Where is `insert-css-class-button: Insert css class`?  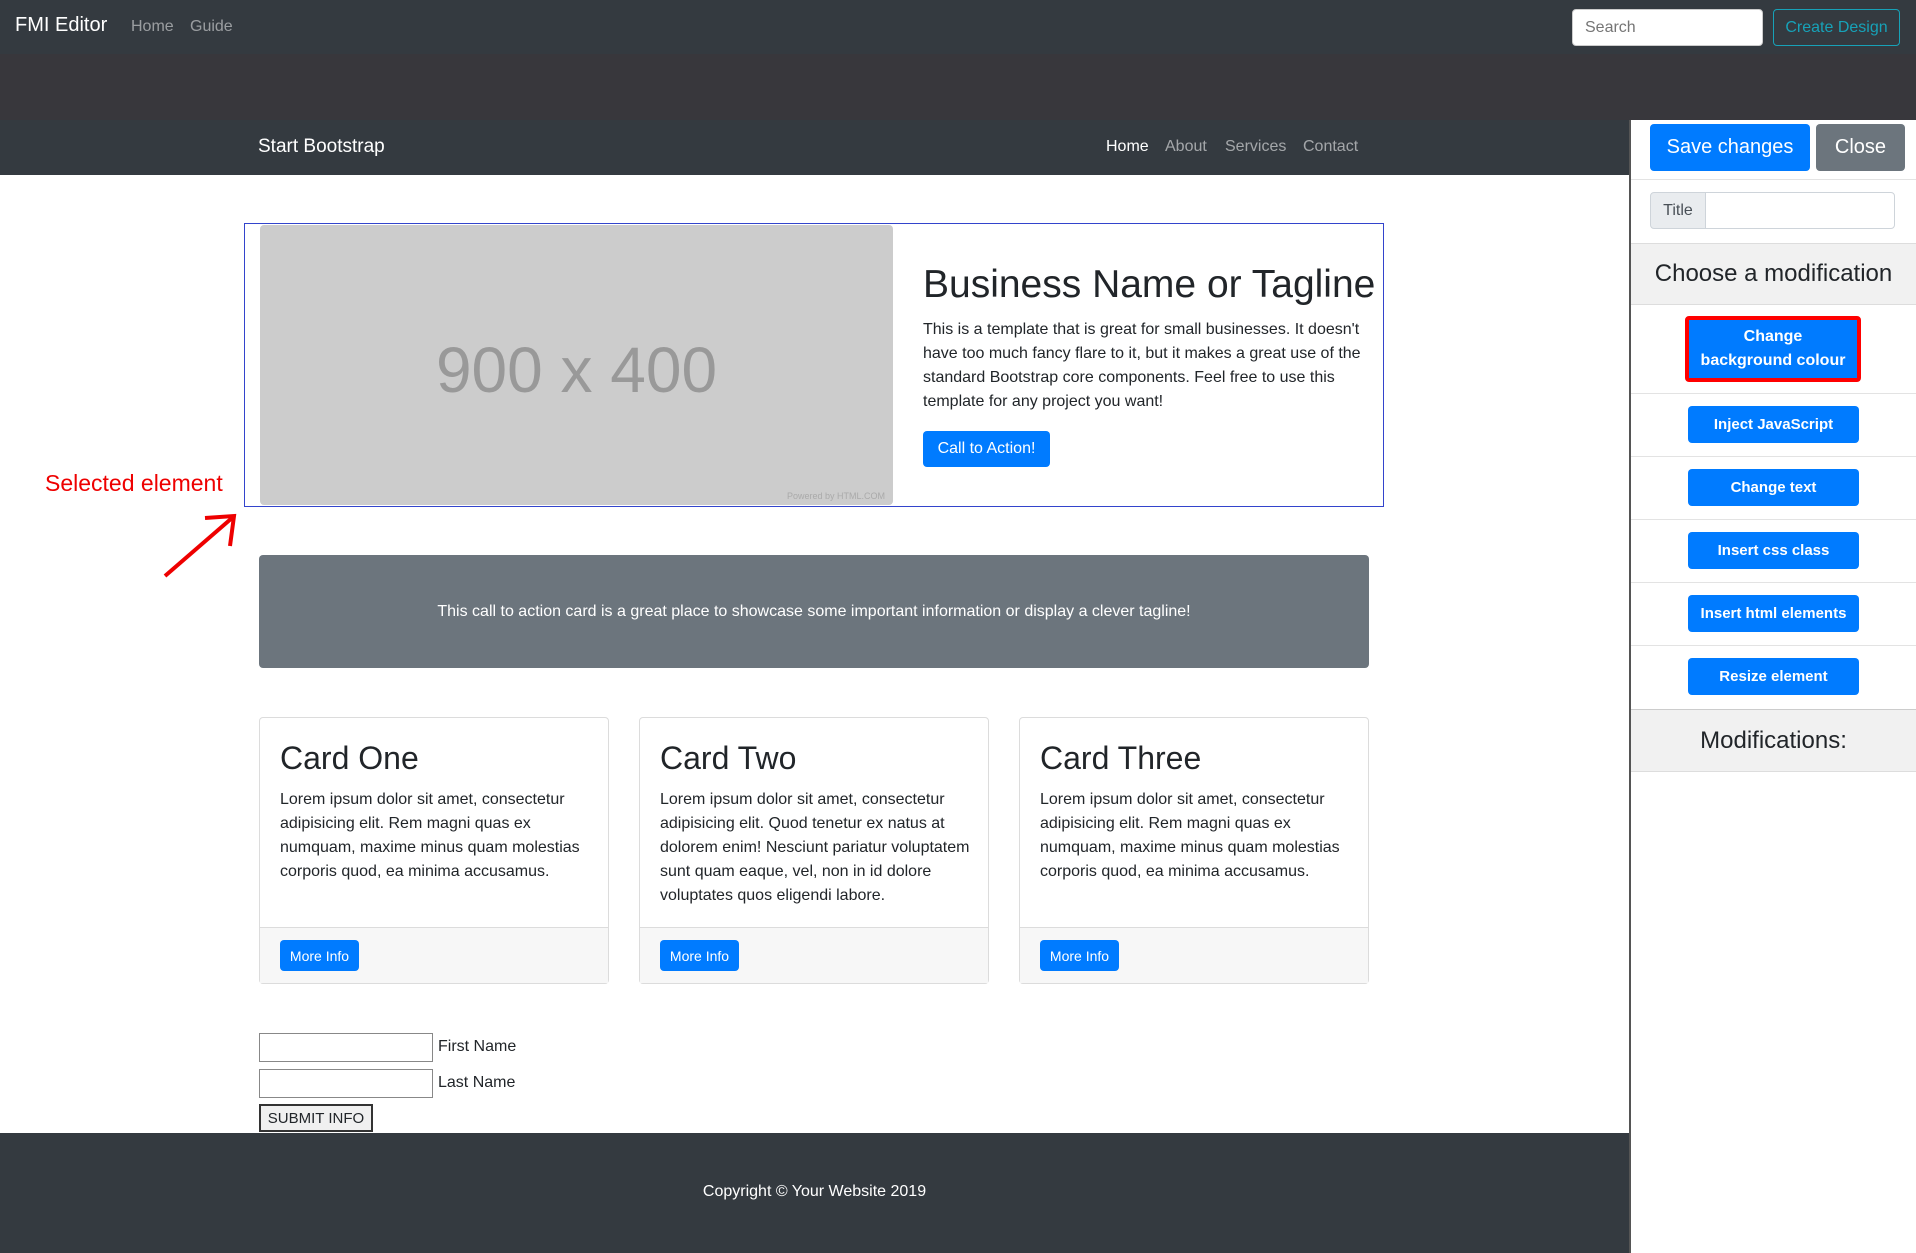 insert-css-class-button: Insert css class is located at coordinates (1773, 550).